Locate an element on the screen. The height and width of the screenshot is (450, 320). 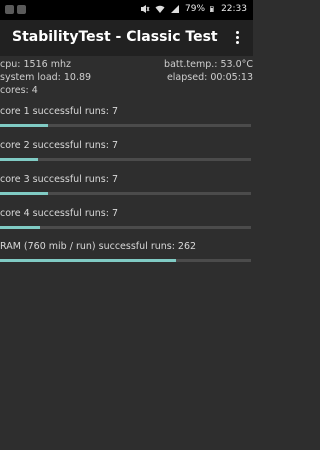
overflow-menu-icon is located at coordinates (237, 32).